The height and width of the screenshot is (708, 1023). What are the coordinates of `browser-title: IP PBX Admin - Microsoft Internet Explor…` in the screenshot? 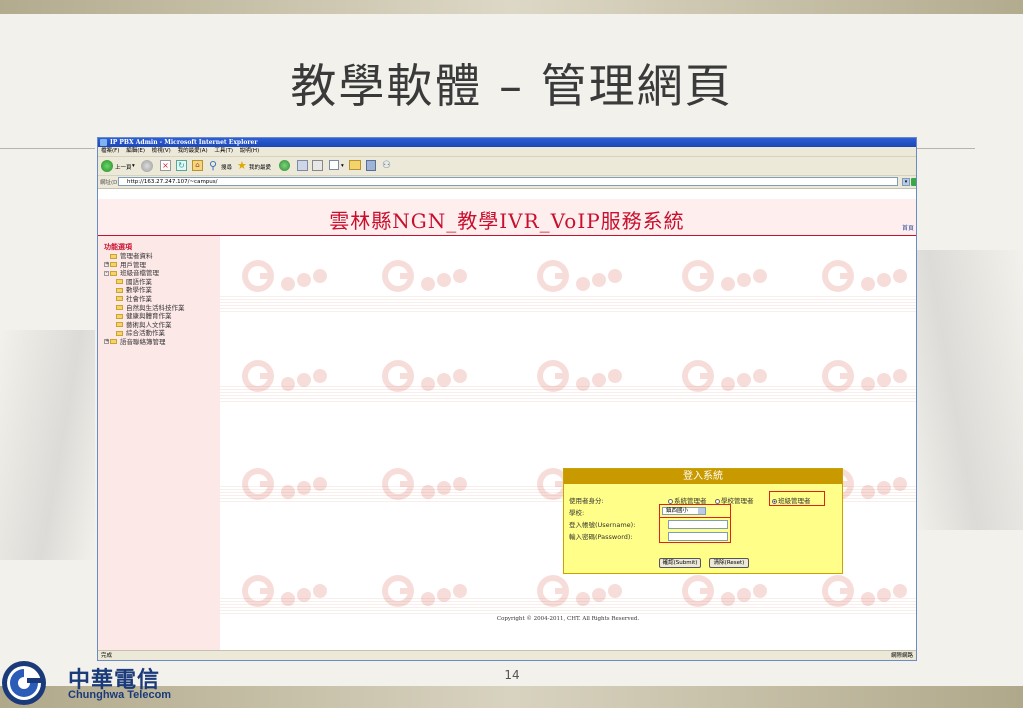 It's located at (184, 142).